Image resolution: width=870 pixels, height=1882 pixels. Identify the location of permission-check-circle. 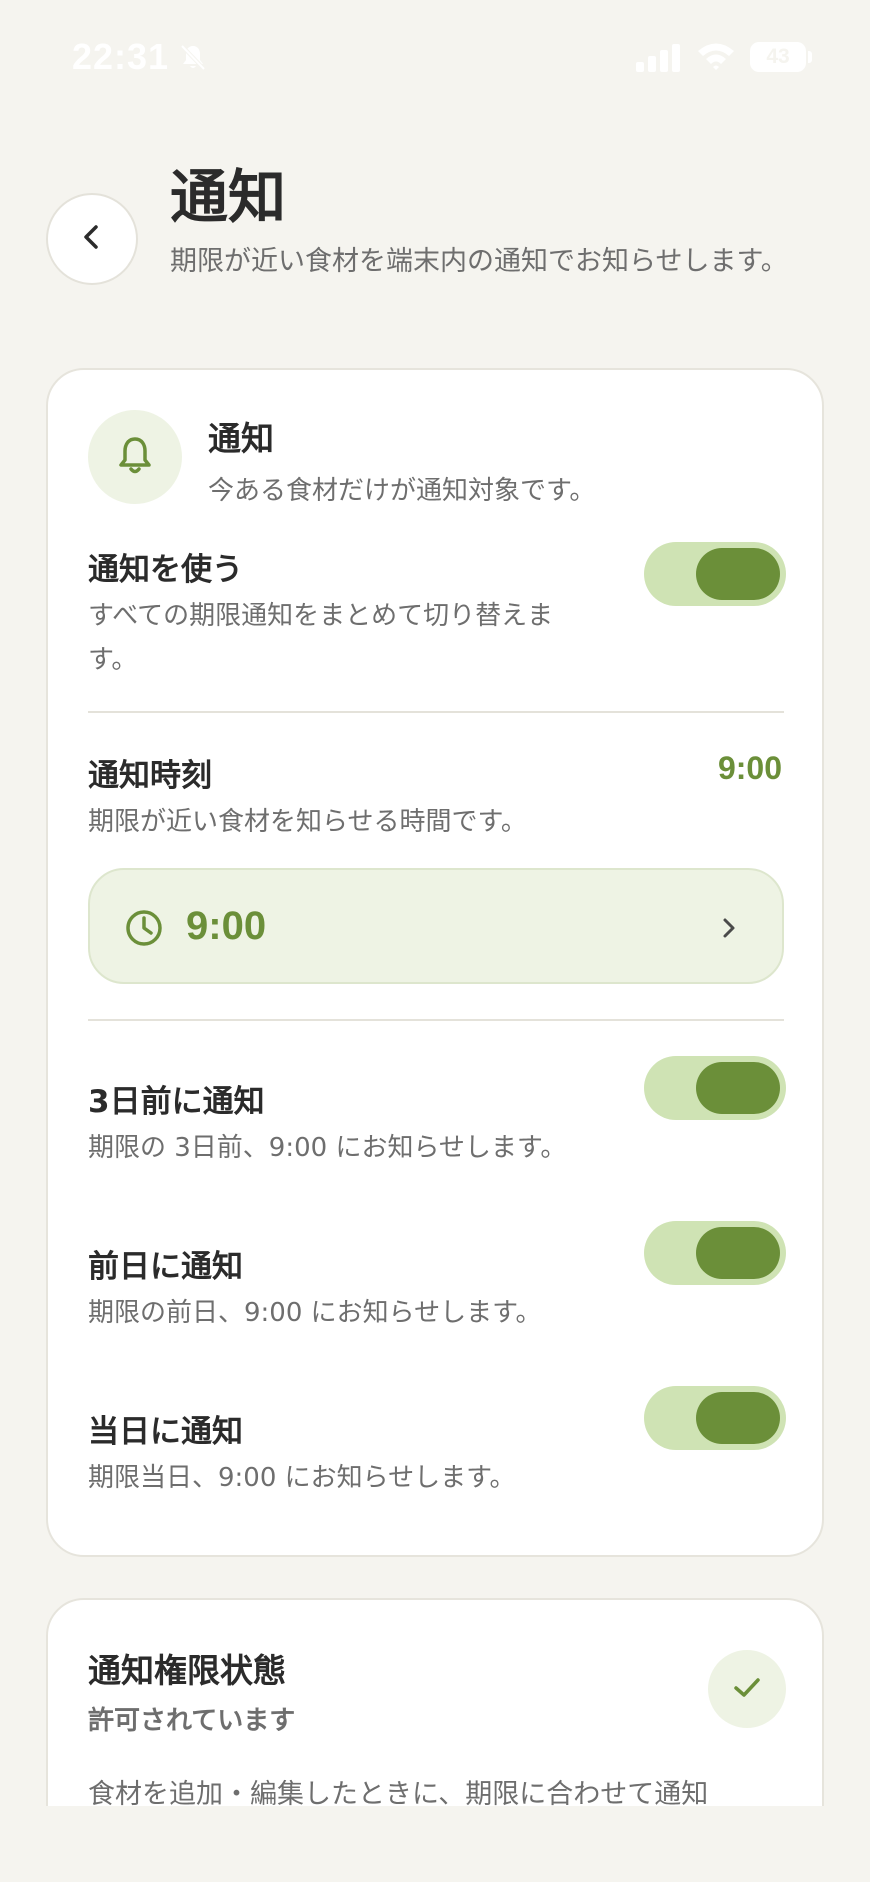
(747, 1689).